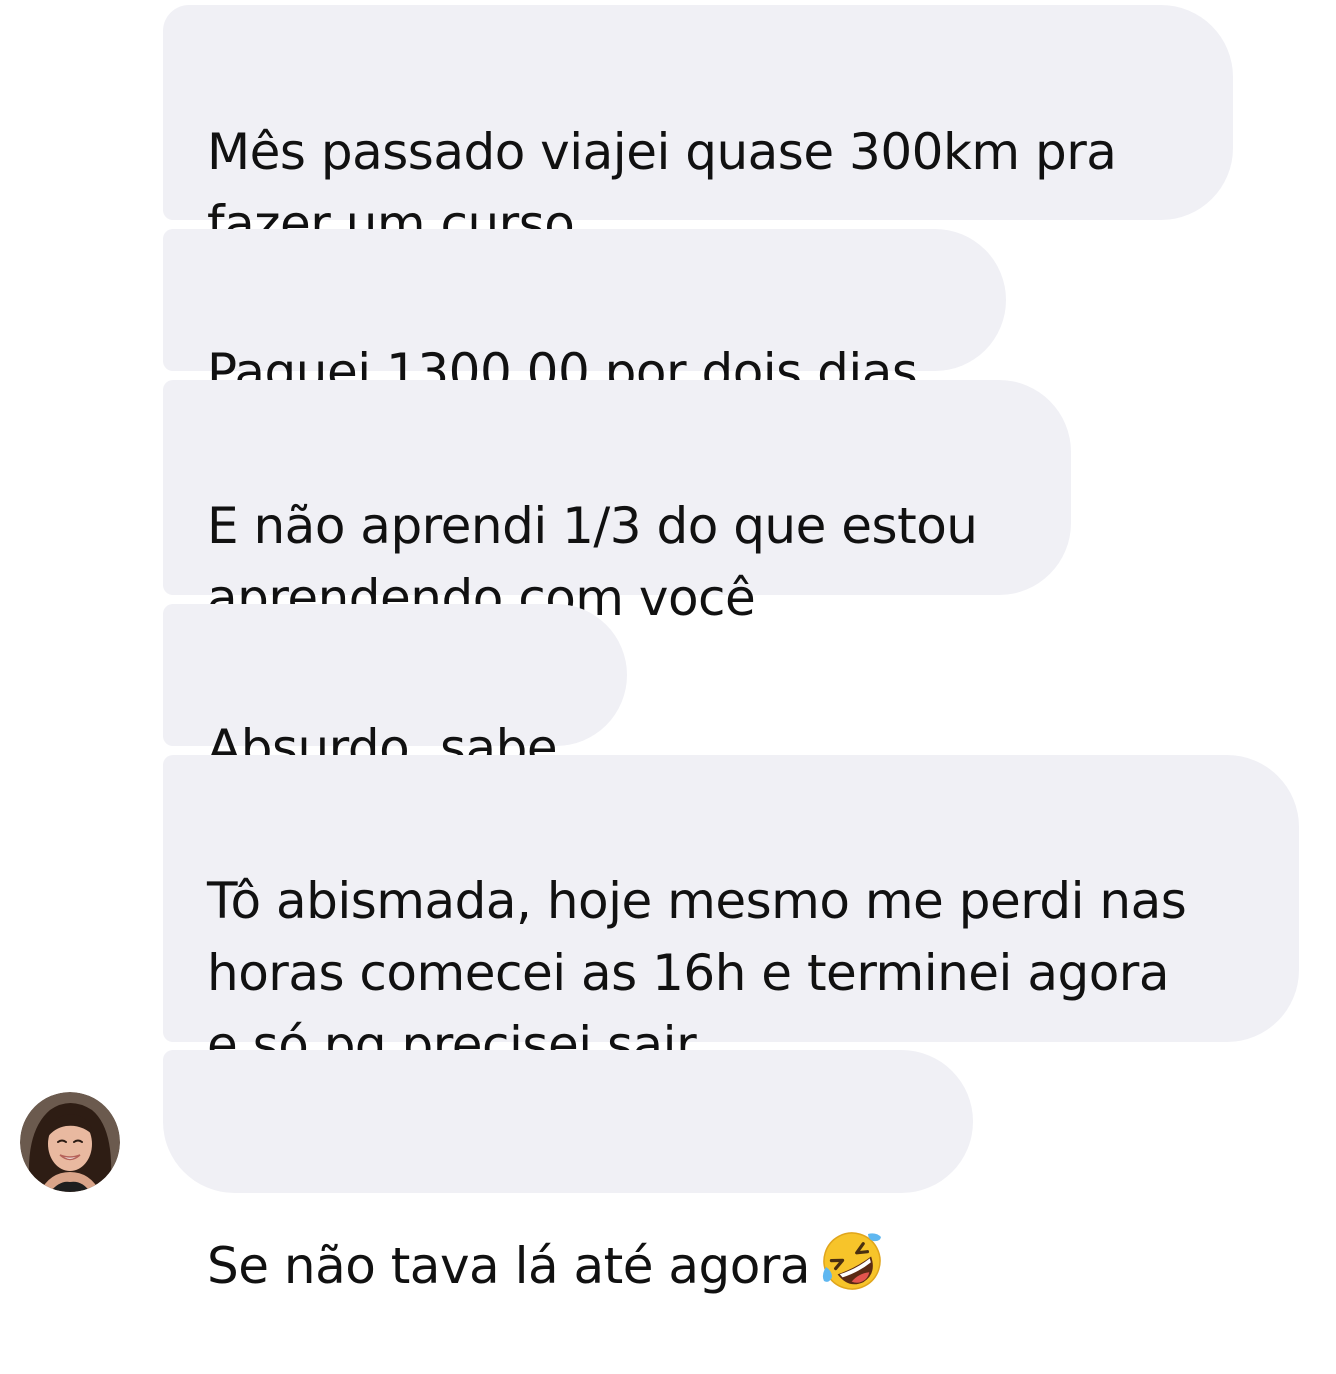 The image size is (1336, 1374). I want to click on message-bubble: Paguei 1300.00 por dois dias, so click(584, 315).